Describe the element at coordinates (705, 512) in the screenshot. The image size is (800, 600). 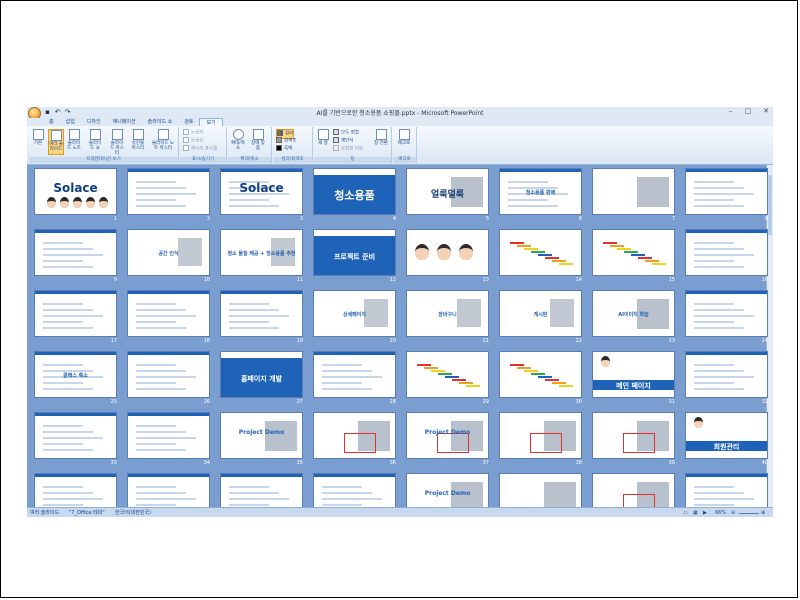
I see `slideshow-status-icon: ▶` at that location.